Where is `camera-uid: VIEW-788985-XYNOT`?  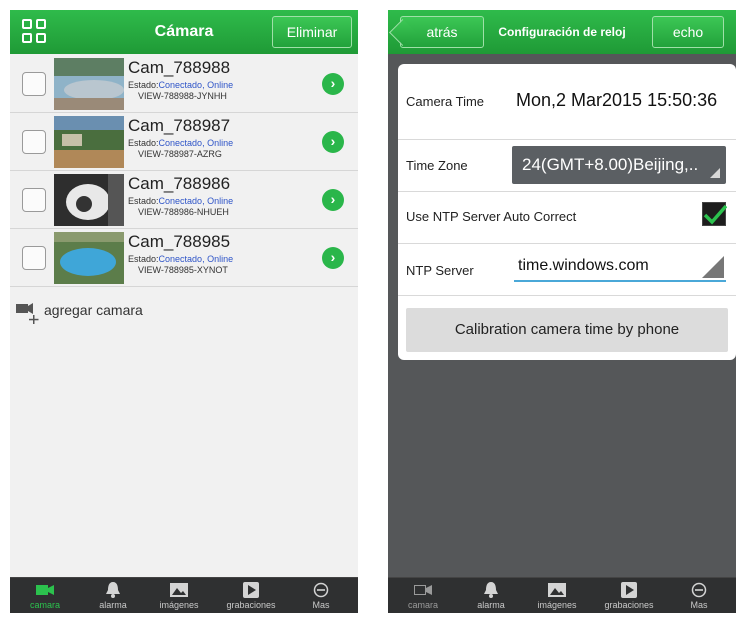
camera-uid: VIEW-788985-XYNOT is located at coordinates (183, 270).